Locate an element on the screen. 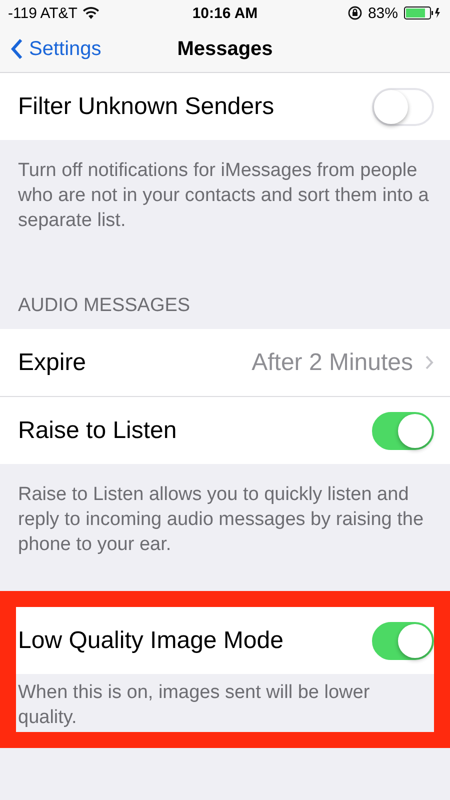 This screenshot has height=800, width=450. settings-row: Raise to Listen is located at coordinates (225, 430).